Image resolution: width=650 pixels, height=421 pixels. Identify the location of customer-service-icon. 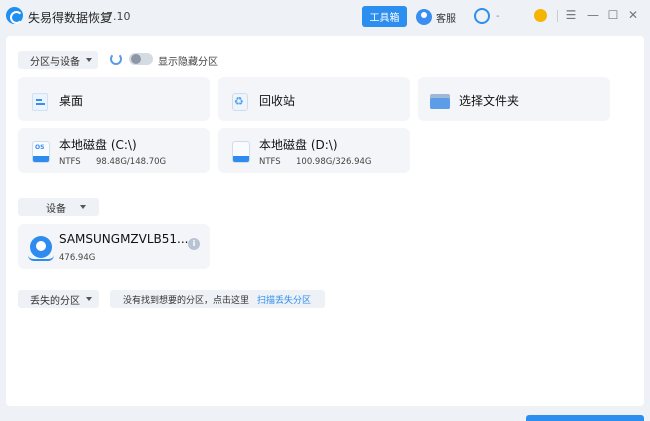
(424, 17).